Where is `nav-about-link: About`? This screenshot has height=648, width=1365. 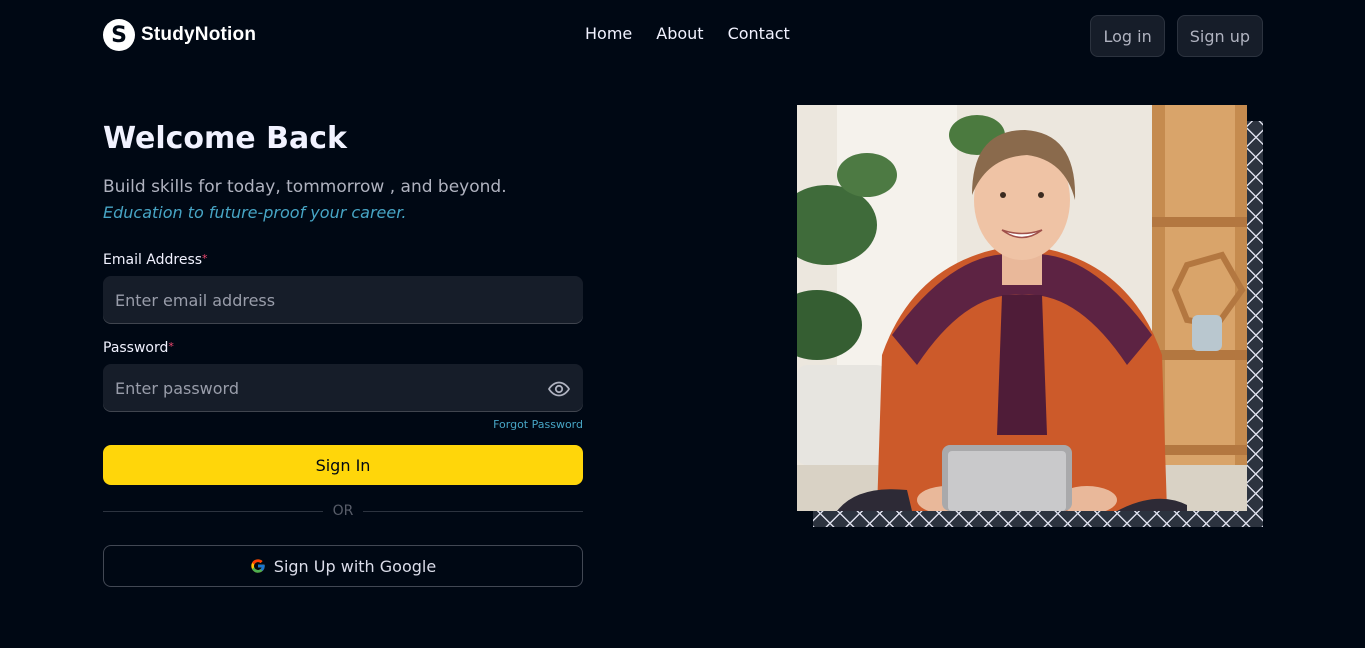
nav-about-link: About is located at coordinates (679, 33).